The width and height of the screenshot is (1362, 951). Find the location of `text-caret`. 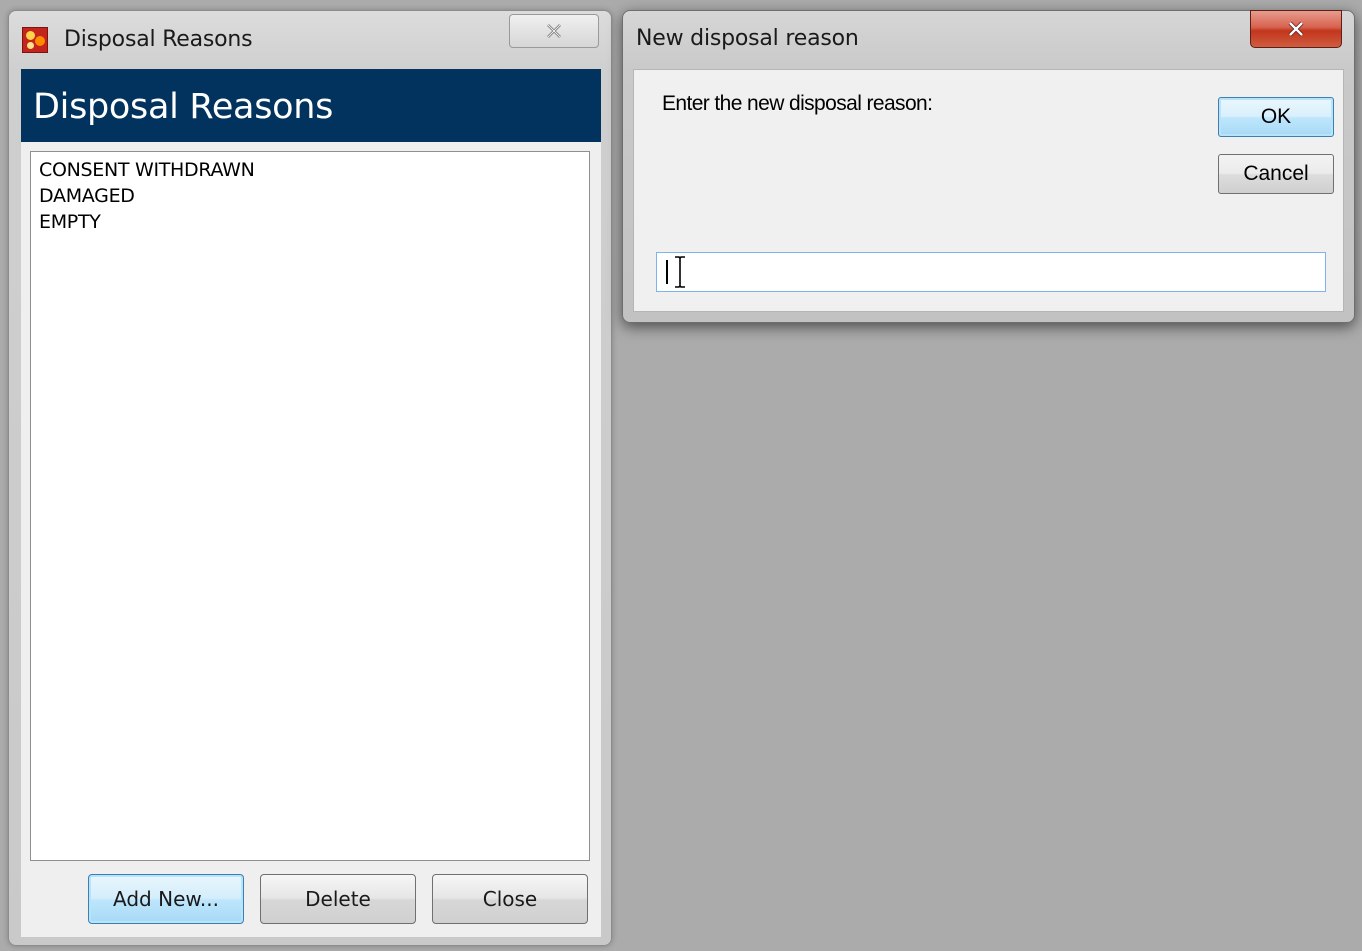

text-caret is located at coordinates (667, 272).